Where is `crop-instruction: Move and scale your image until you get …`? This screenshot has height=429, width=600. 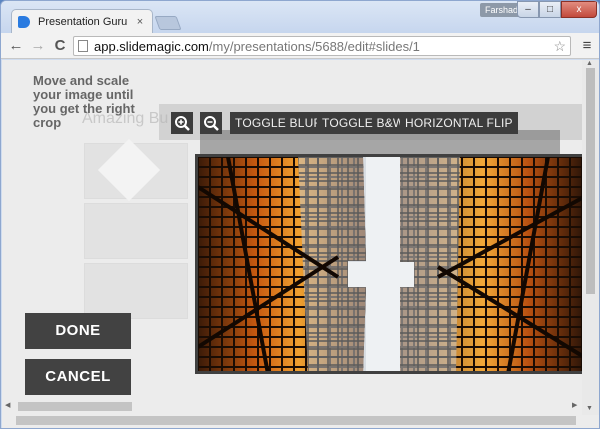 crop-instruction: Move and scale your image until you get … is located at coordinates (84, 101).